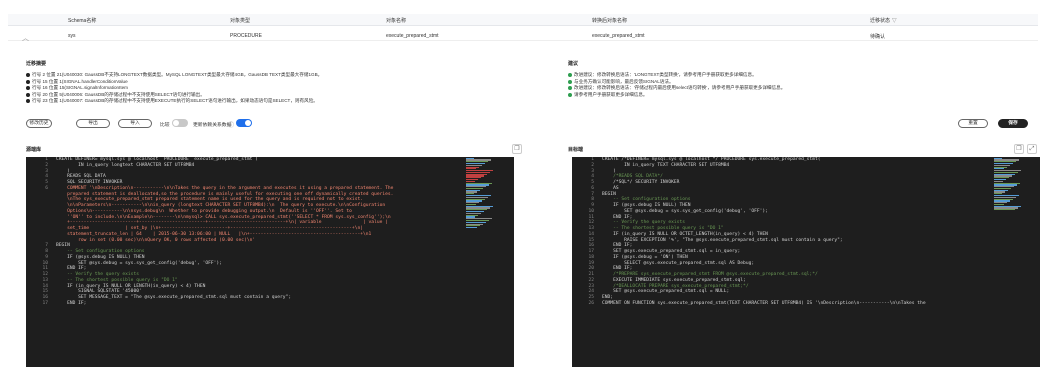  Describe the element at coordinates (573, 64) in the screenshot. I see `suggestions-title: 建议` at that location.